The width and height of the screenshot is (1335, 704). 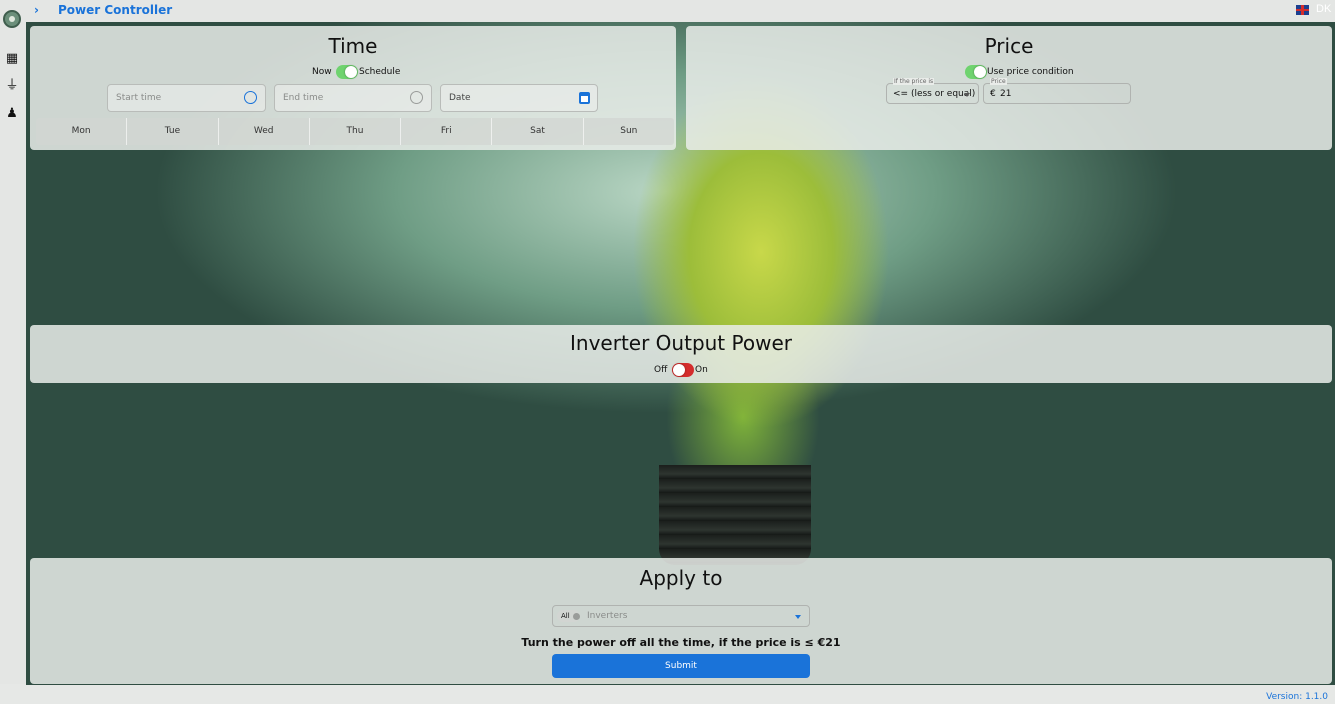 I want to click on expand-chevron-icon: ›, so click(x=36, y=10).